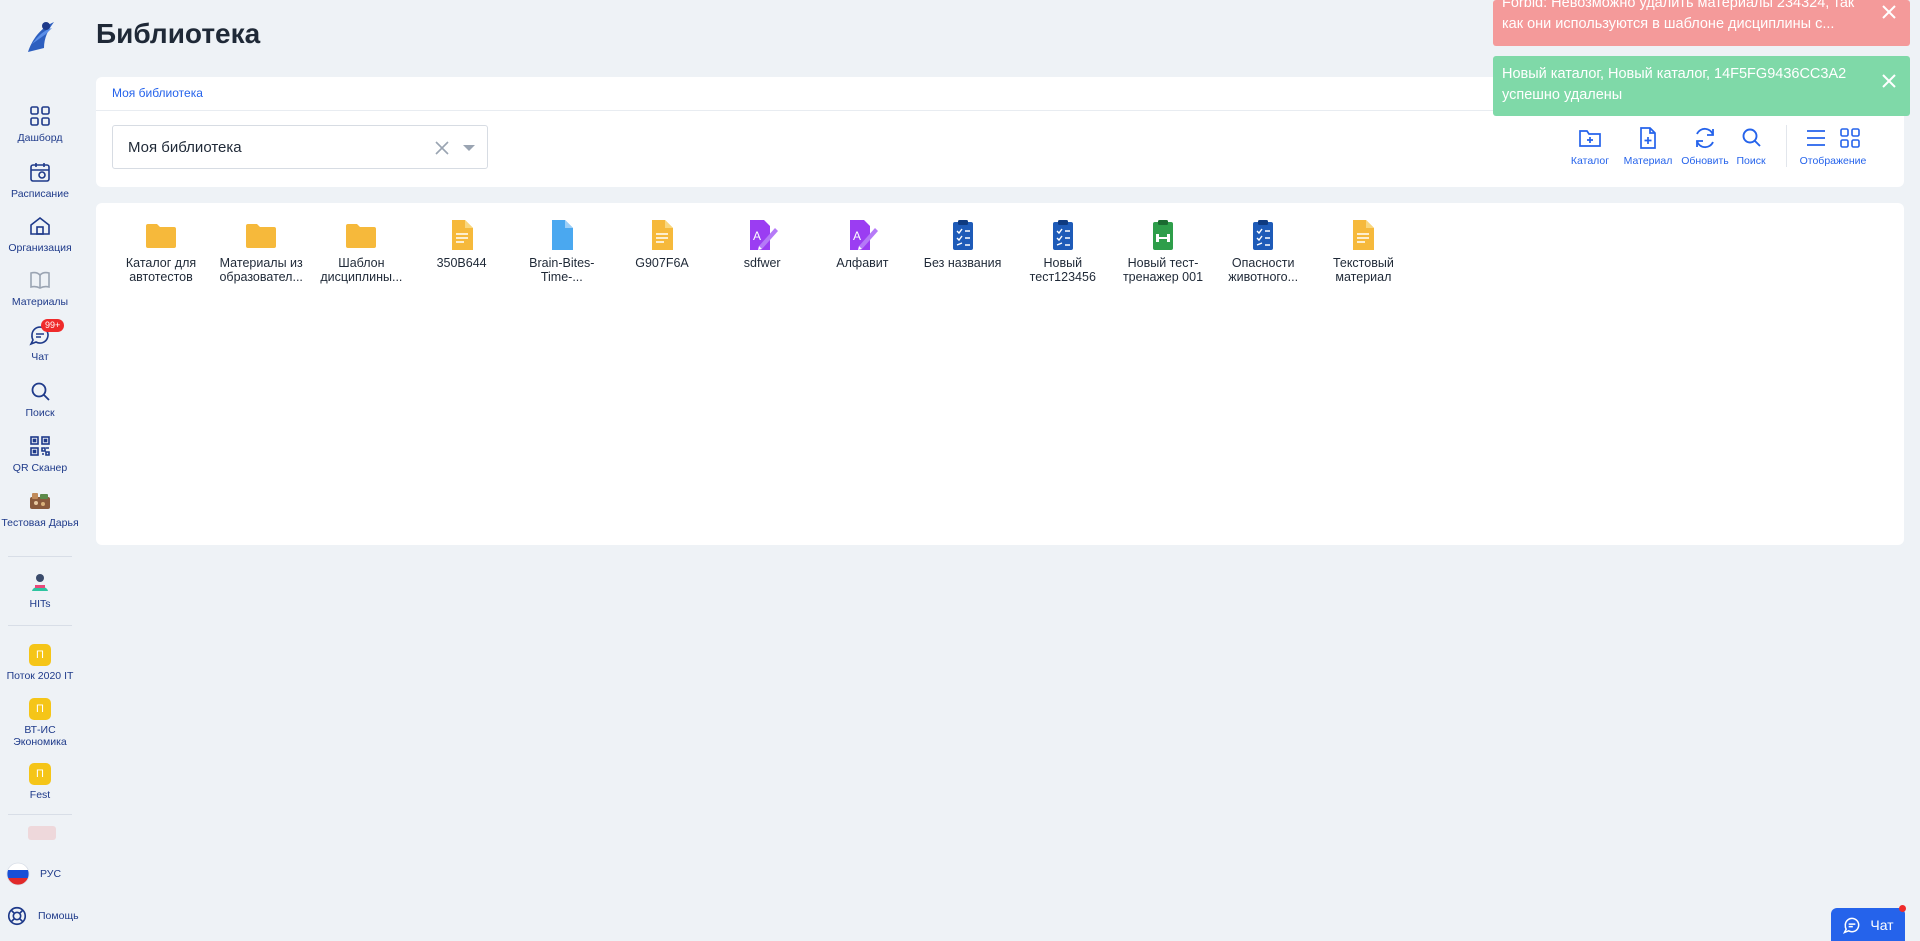  I want to click on nav-materials: Материалы, so click(40, 288).